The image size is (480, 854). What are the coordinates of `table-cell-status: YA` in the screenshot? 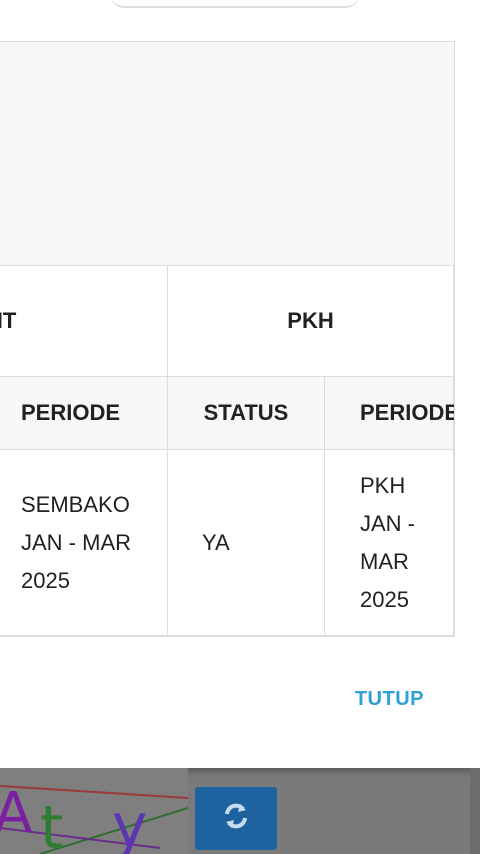 It's located at (246, 543).